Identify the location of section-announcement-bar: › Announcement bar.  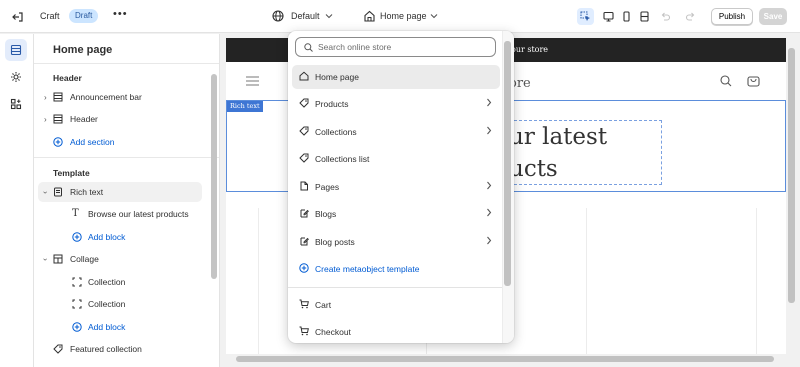
(122, 97).